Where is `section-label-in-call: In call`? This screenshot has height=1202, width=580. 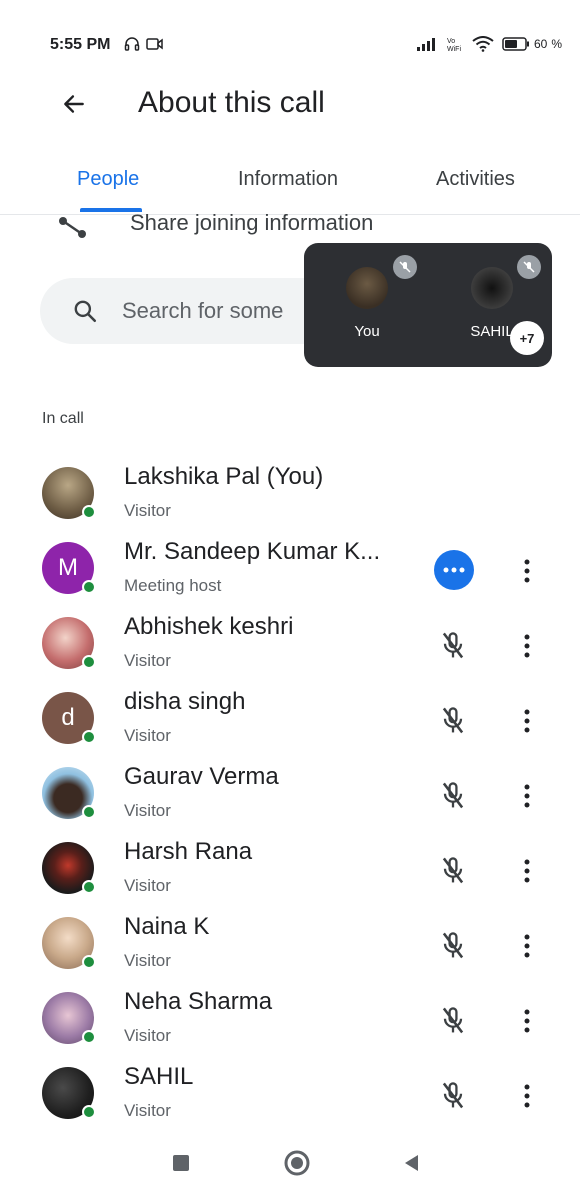
section-label-in-call: In call is located at coordinates (63, 418).